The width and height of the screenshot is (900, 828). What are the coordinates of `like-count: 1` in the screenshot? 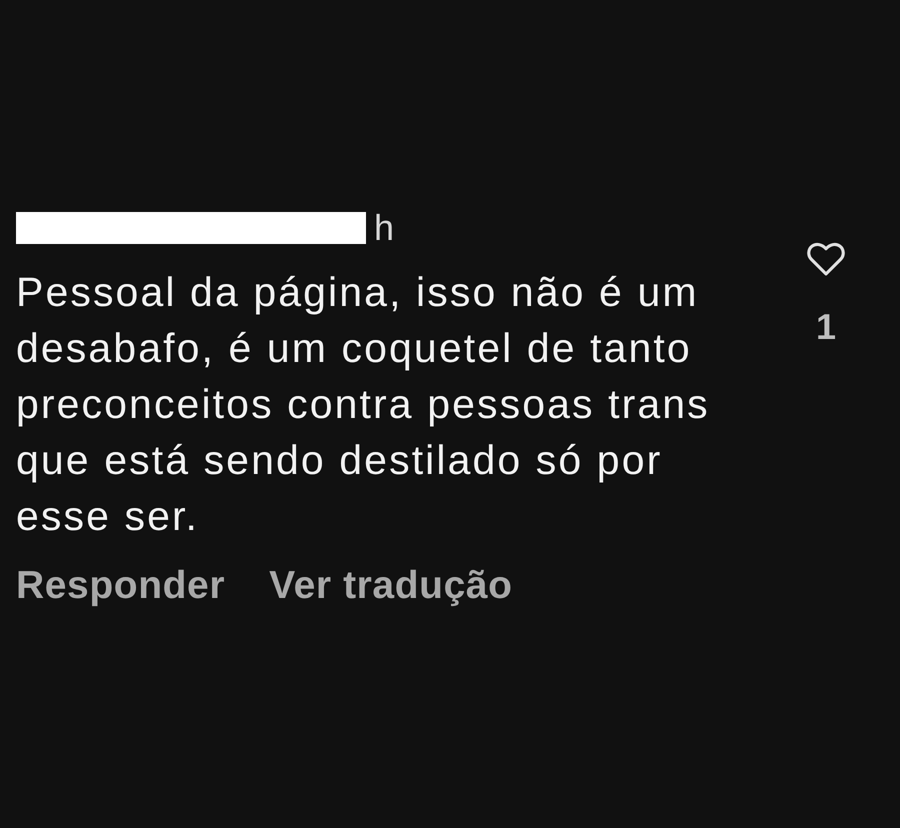 It's located at (826, 327).